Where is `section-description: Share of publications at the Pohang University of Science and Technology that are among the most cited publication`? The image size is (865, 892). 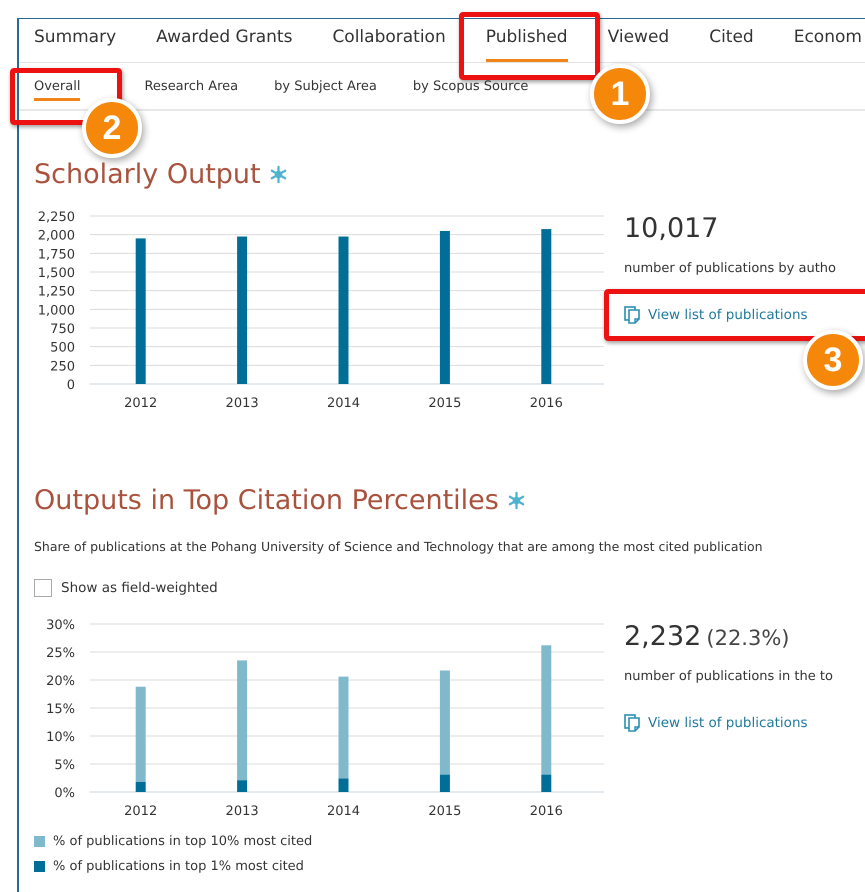
section-description: Share of publications at the Pohang University of Science and Technology that are among the most cited publication is located at coordinates (399, 546).